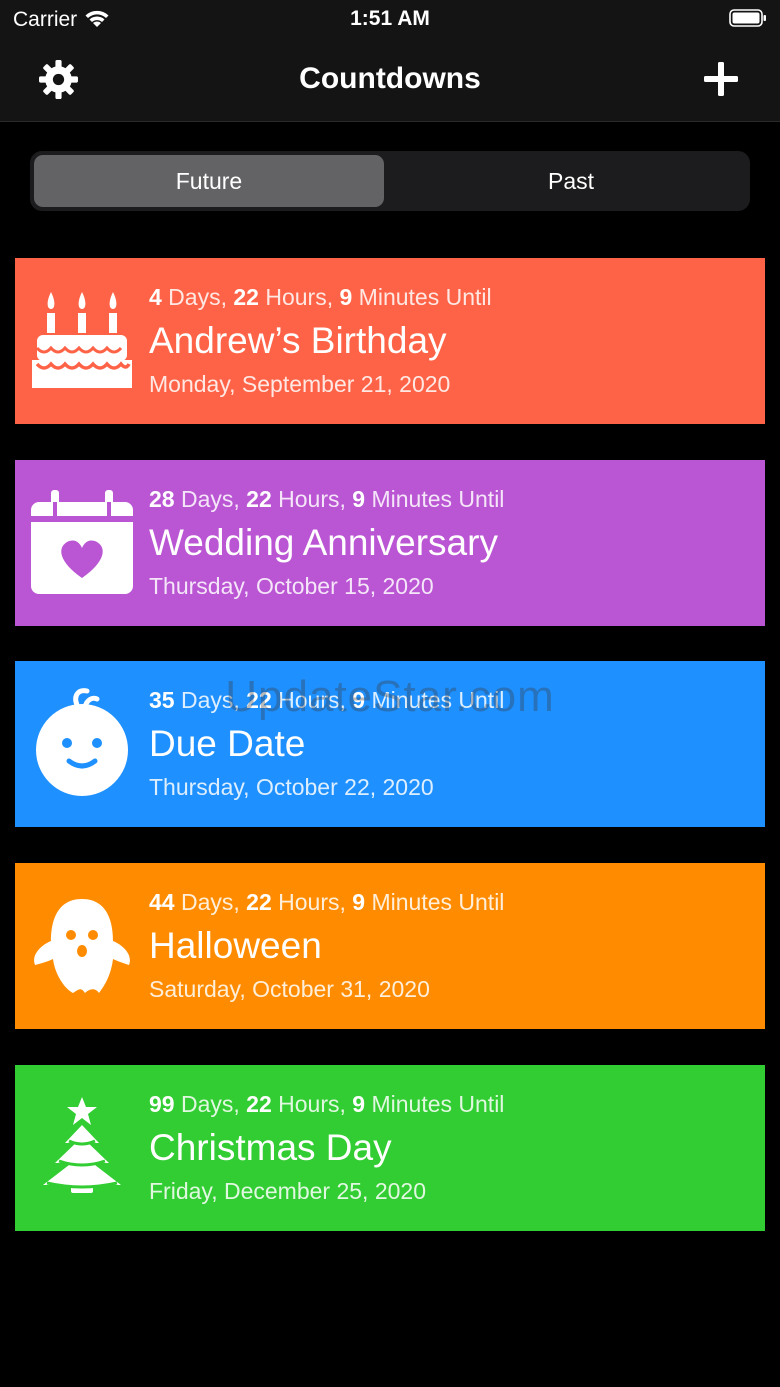 This screenshot has width=780, height=1387. I want to click on nav-bar: Countdowns, so click(390, 81).